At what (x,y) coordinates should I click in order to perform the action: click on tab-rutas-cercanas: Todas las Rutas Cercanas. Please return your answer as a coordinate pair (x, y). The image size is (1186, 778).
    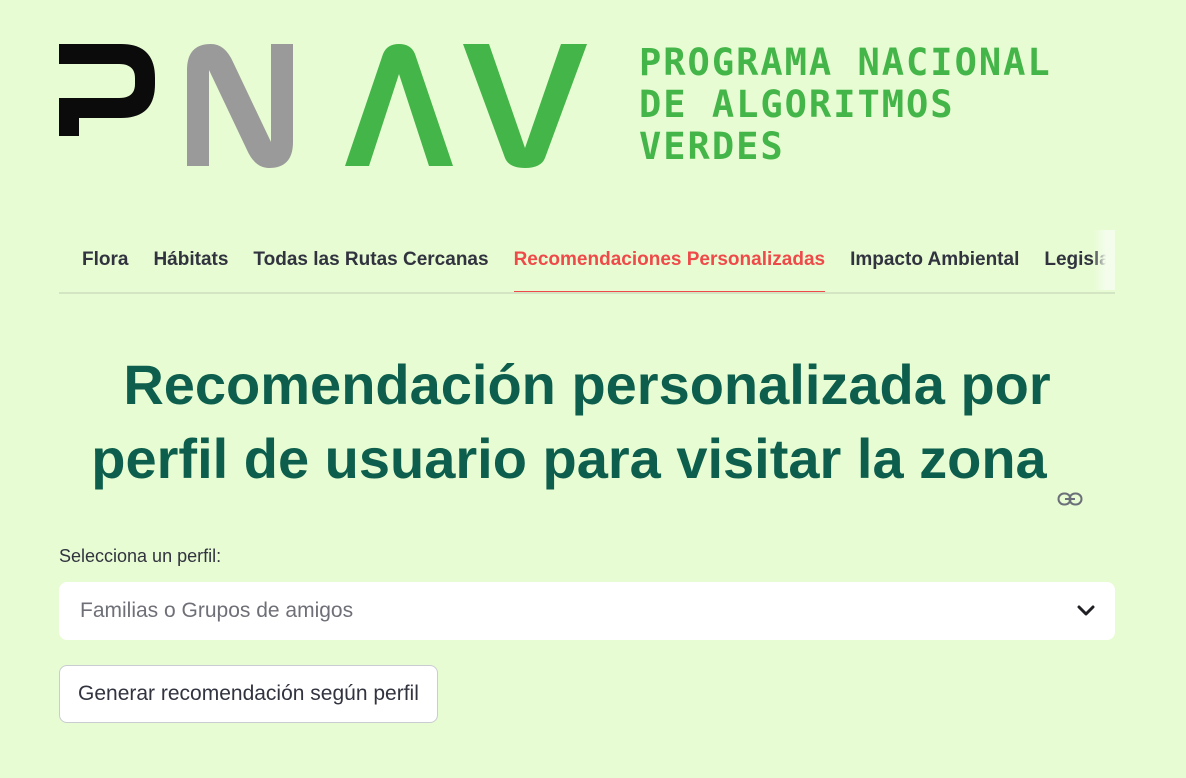
    Looking at the image, I should click on (370, 261).